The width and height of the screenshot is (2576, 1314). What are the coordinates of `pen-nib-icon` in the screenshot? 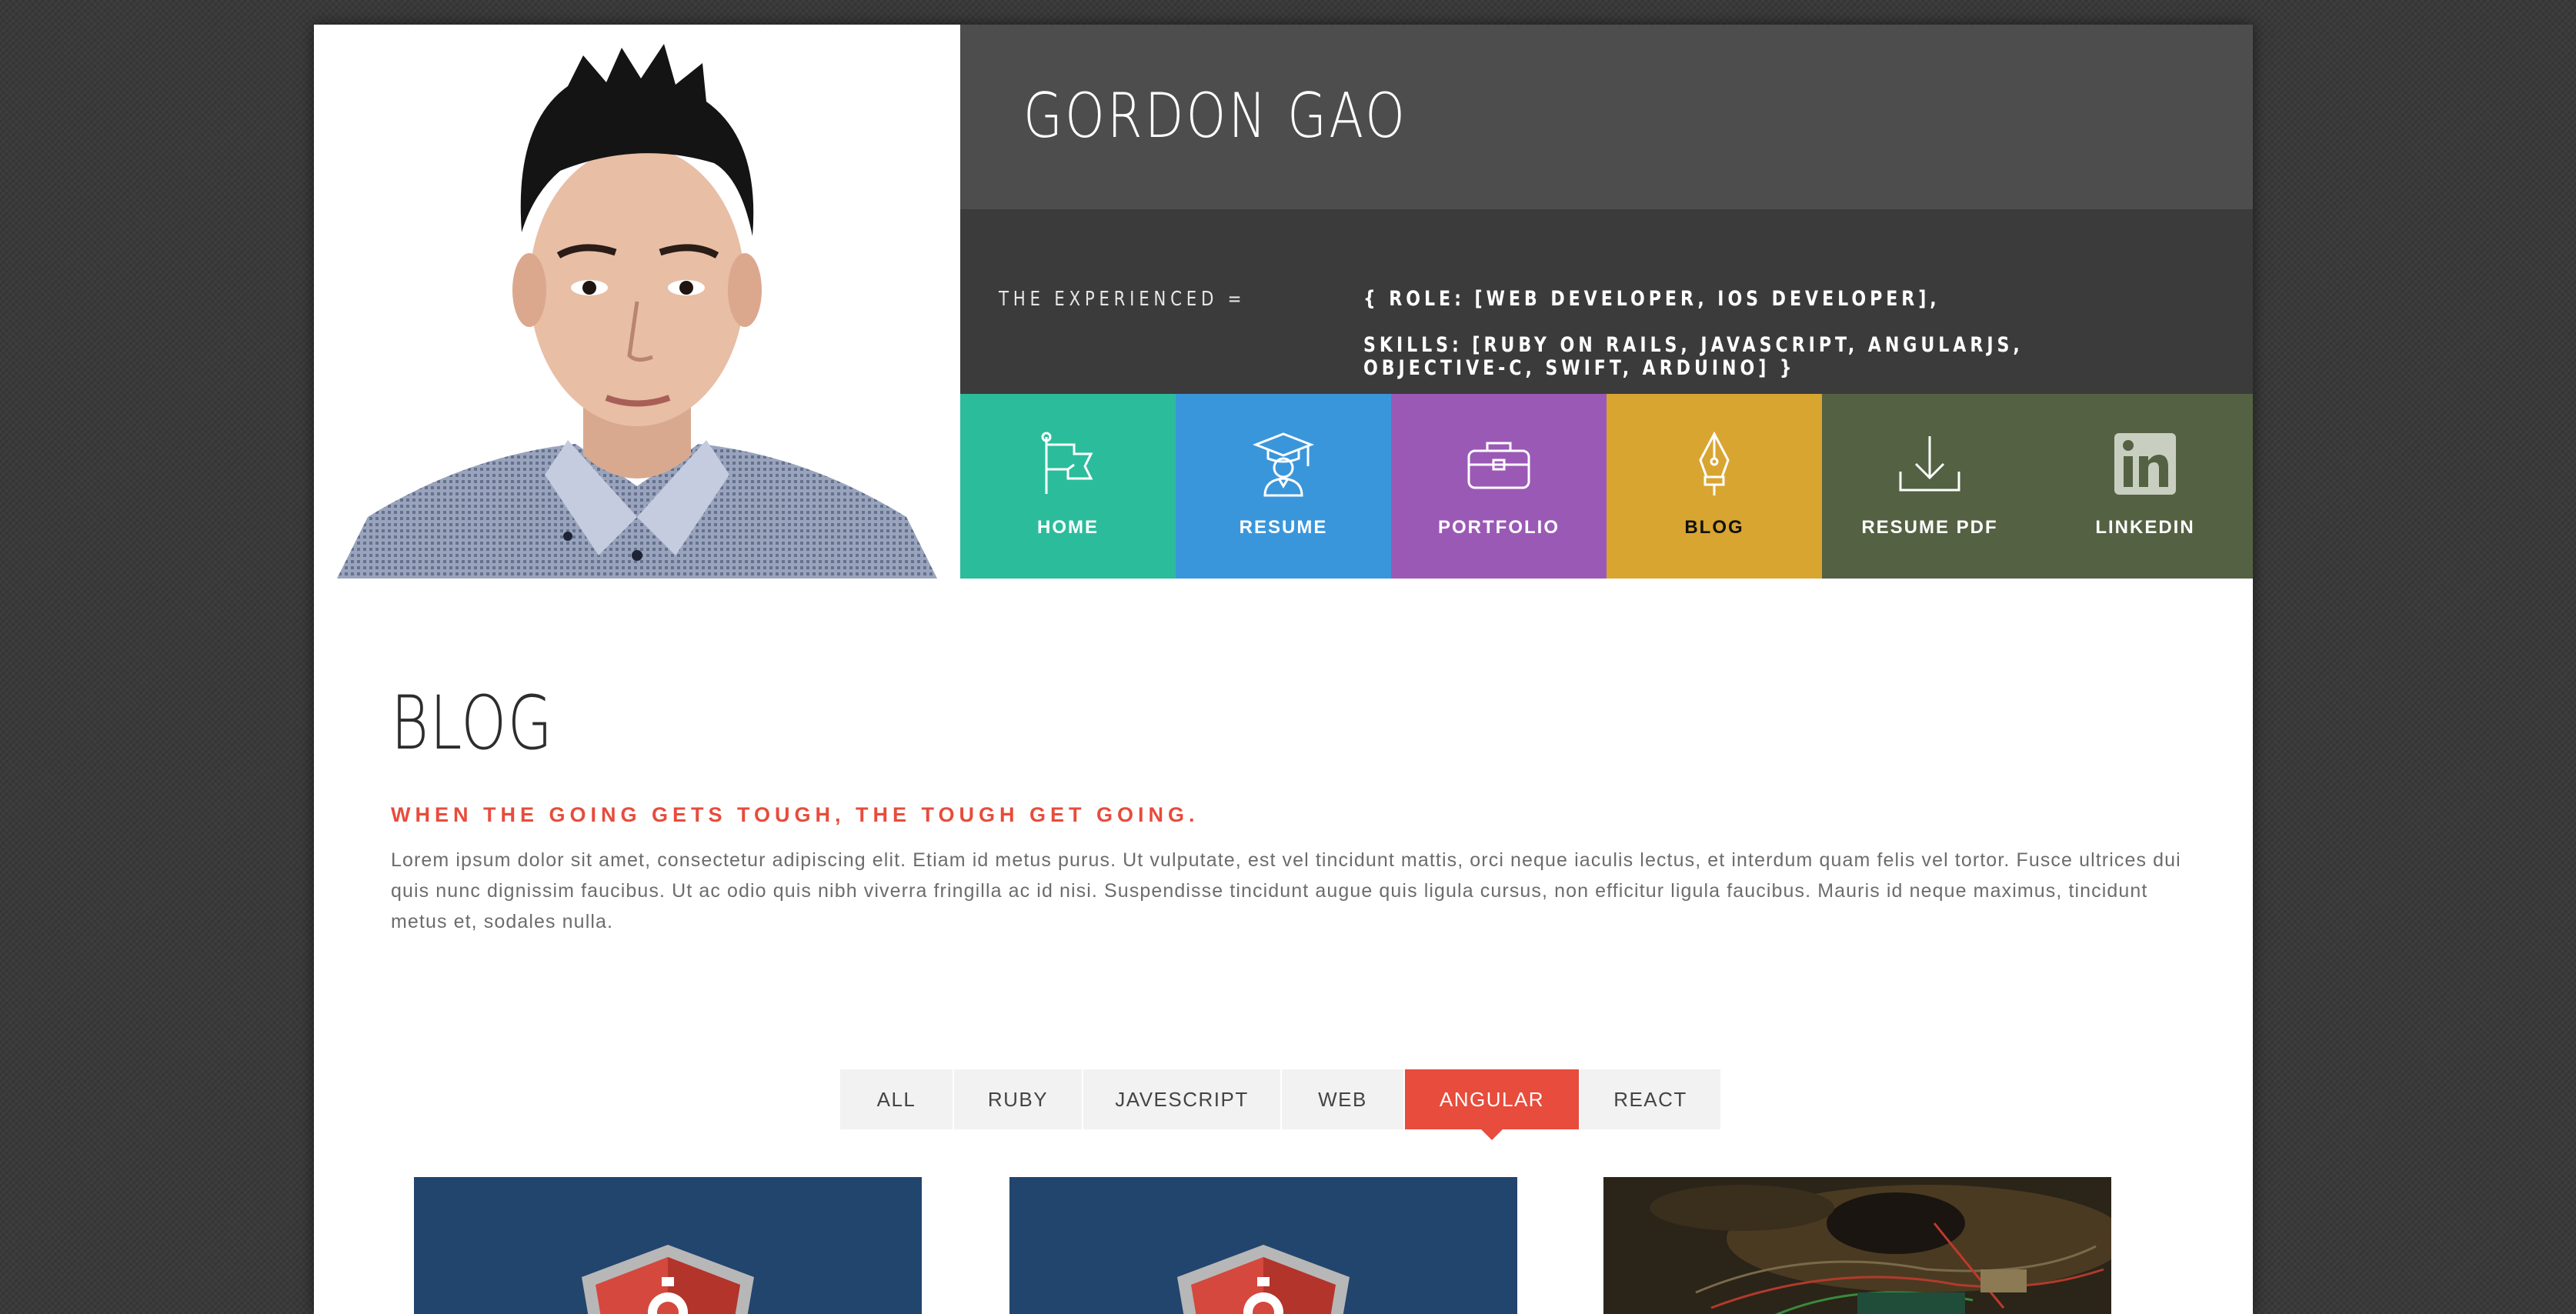 It's located at (1715, 464).